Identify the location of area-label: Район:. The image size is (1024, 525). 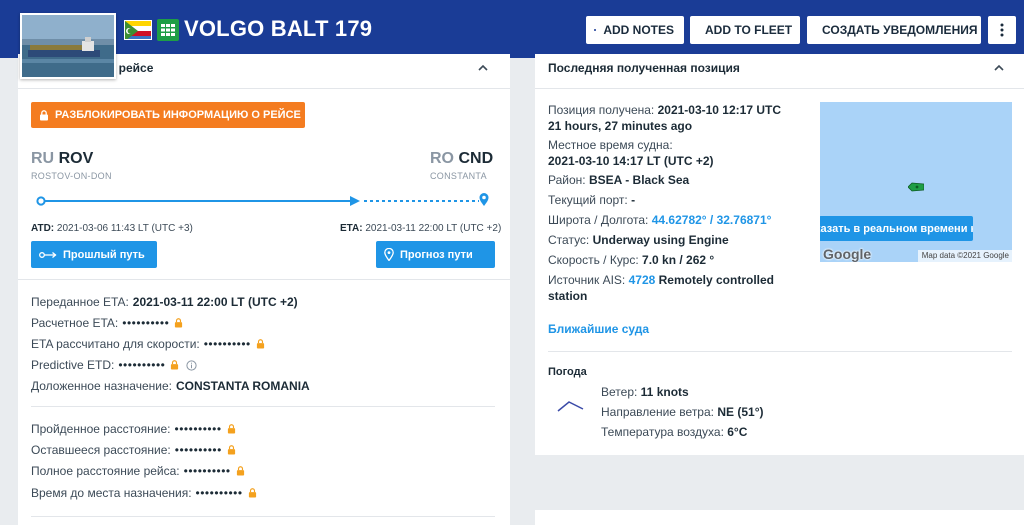
(567, 180).